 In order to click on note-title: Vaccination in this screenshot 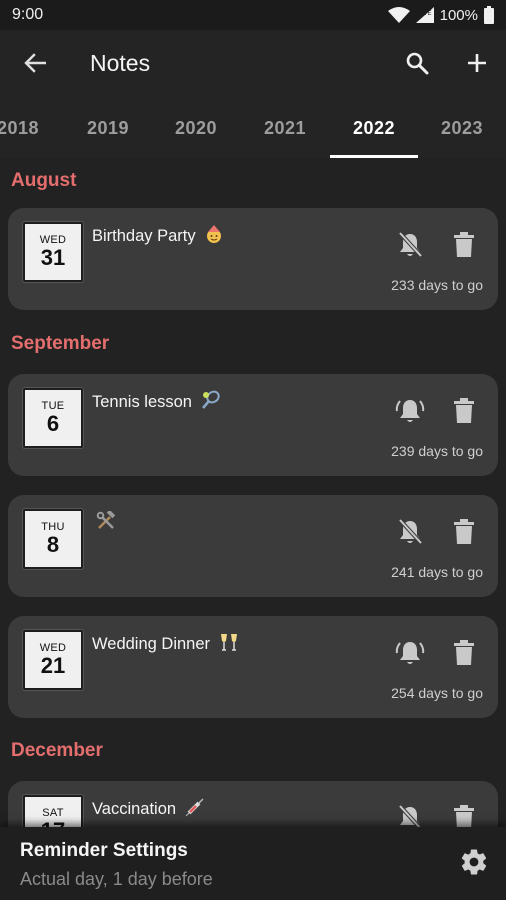, I will do `click(134, 809)`.